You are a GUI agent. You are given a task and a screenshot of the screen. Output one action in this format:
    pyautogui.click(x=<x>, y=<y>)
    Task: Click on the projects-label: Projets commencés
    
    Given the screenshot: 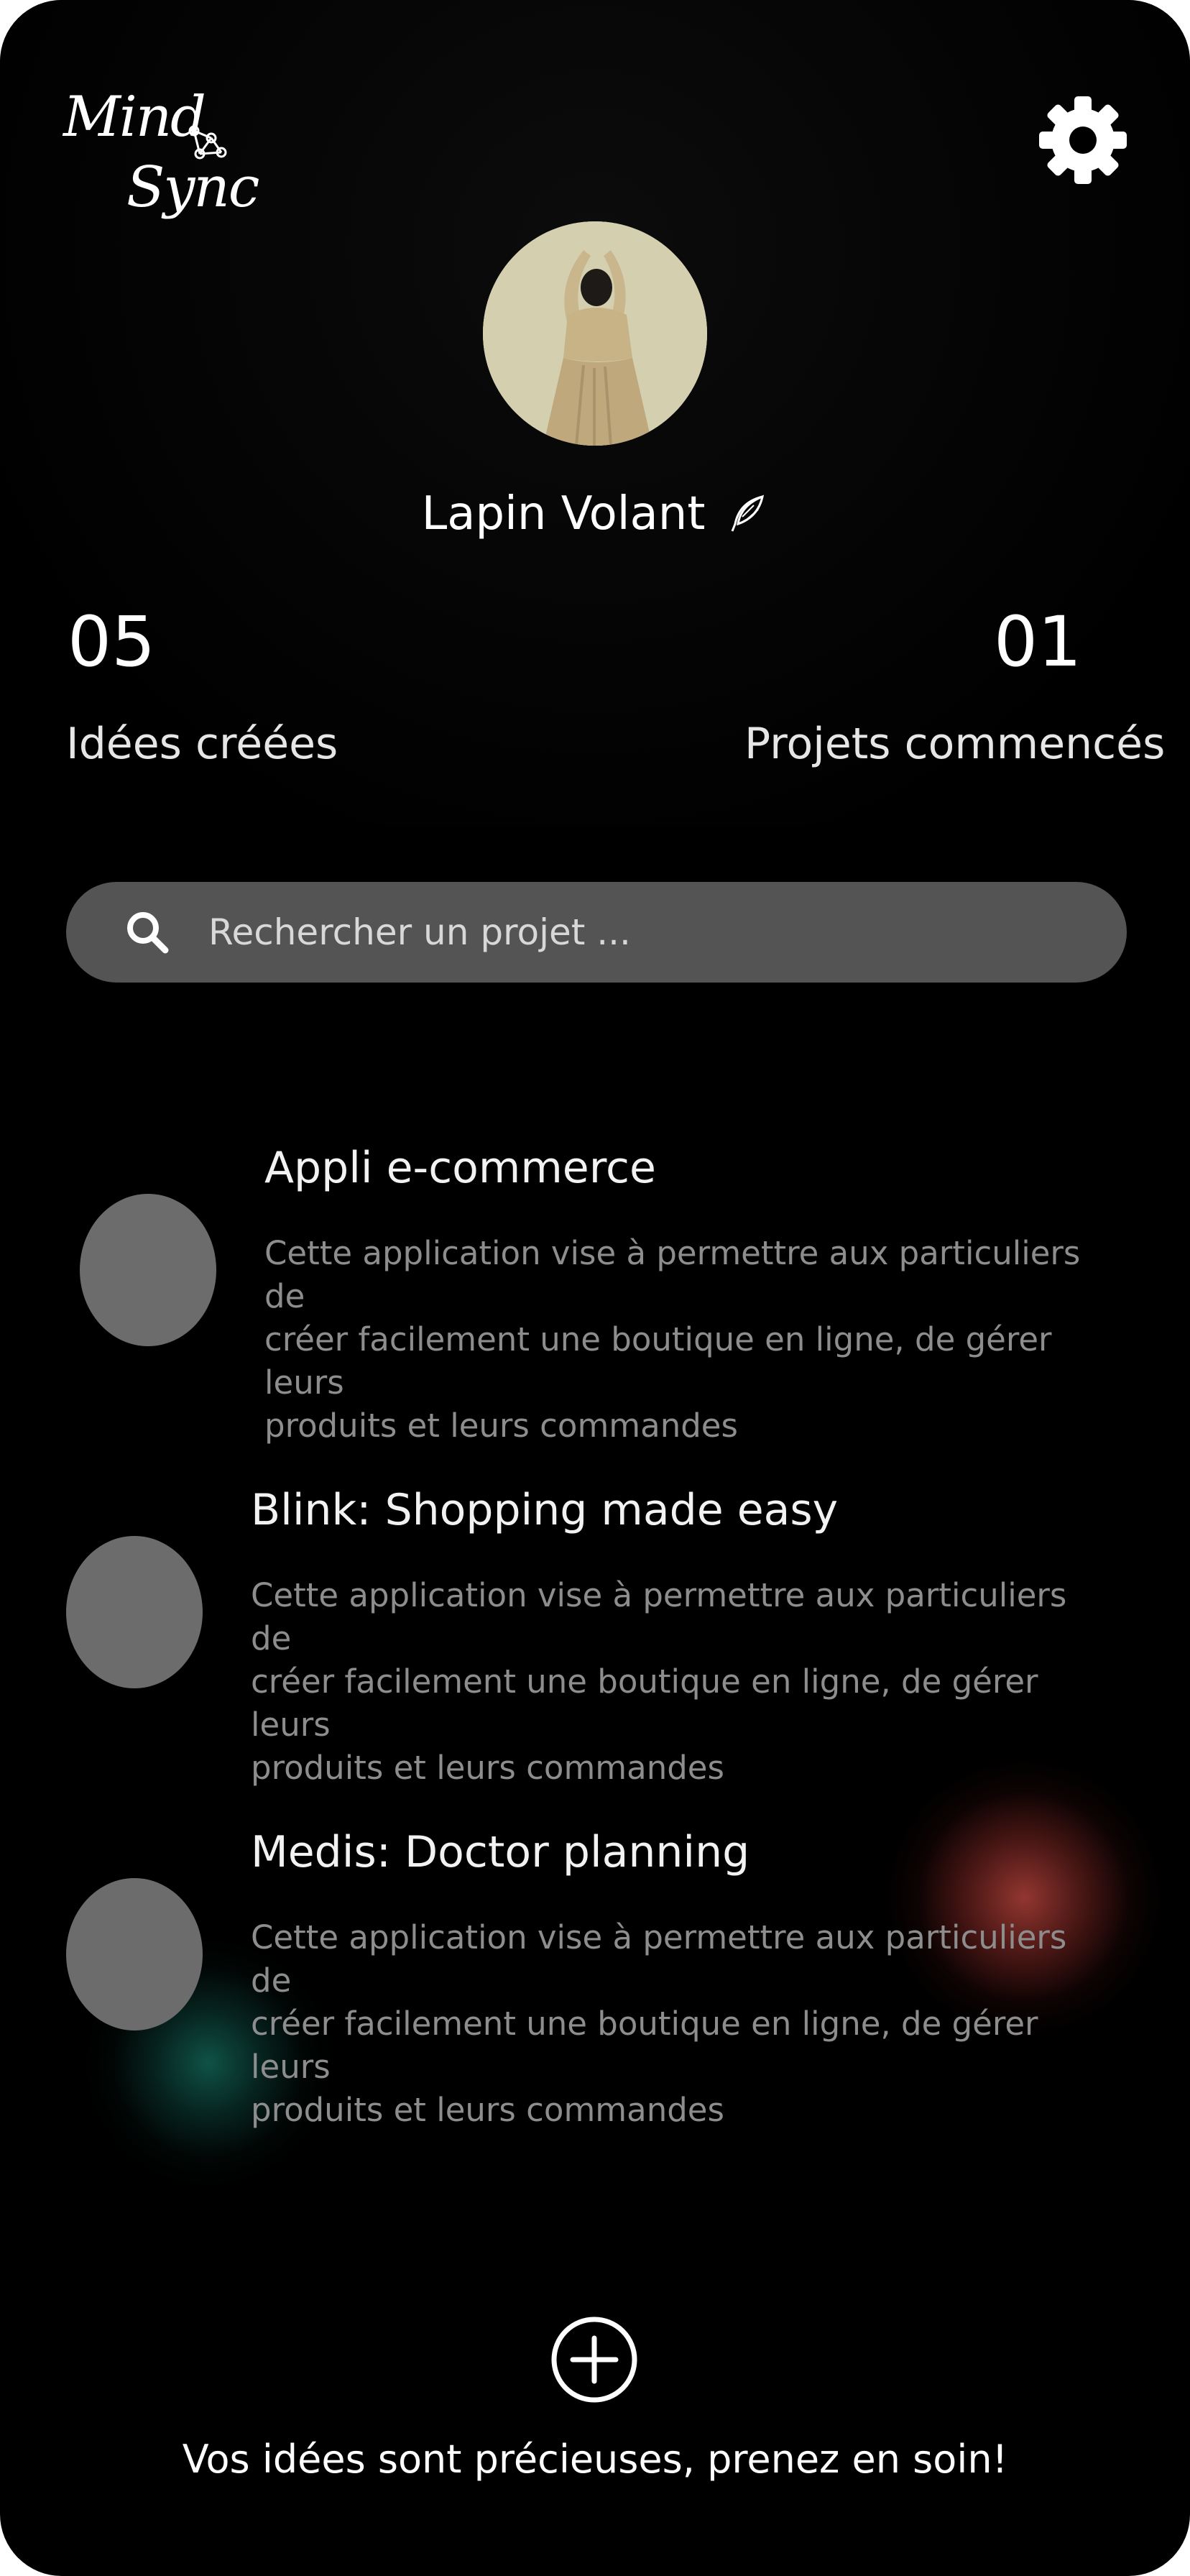 What is the action you would take?
    pyautogui.click(x=955, y=744)
    